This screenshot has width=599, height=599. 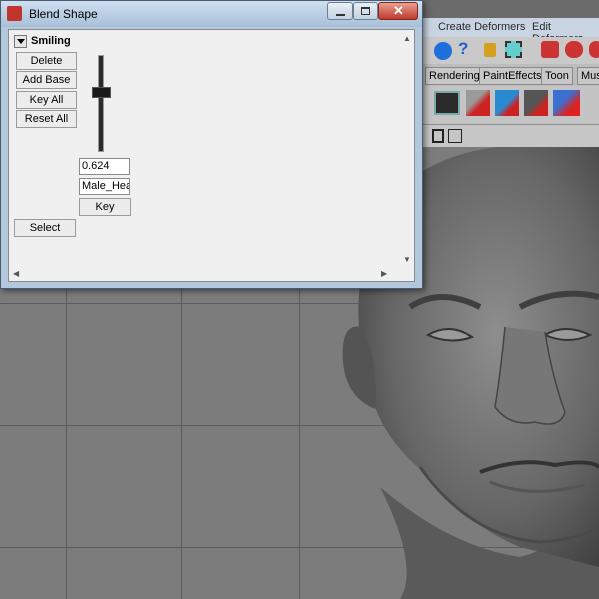 What do you see at coordinates (384, 273) in the screenshot?
I see `scroll-right-icon: ▶` at bounding box center [384, 273].